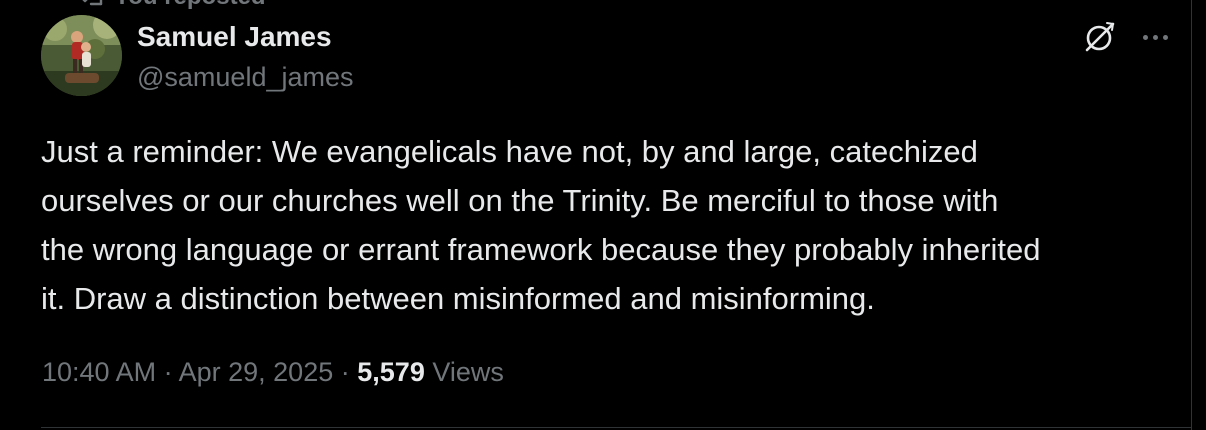  What do you see at coordinates (234, 37) in the screenshot?
I see `author-display-name: Samuel James` at bounding box center [234, 37].